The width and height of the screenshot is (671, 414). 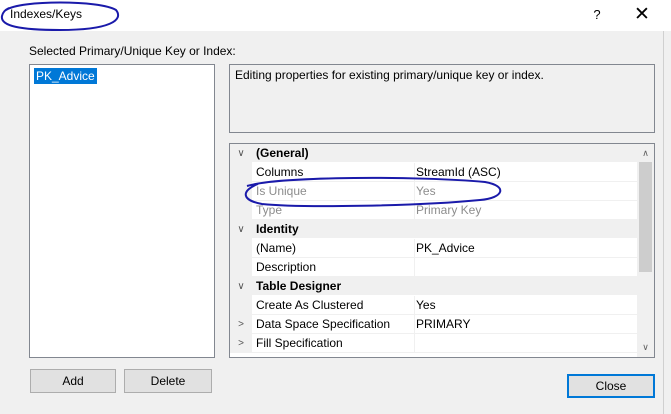 I want to click on property-name: Fill Specification, so click(x=333, y=343).